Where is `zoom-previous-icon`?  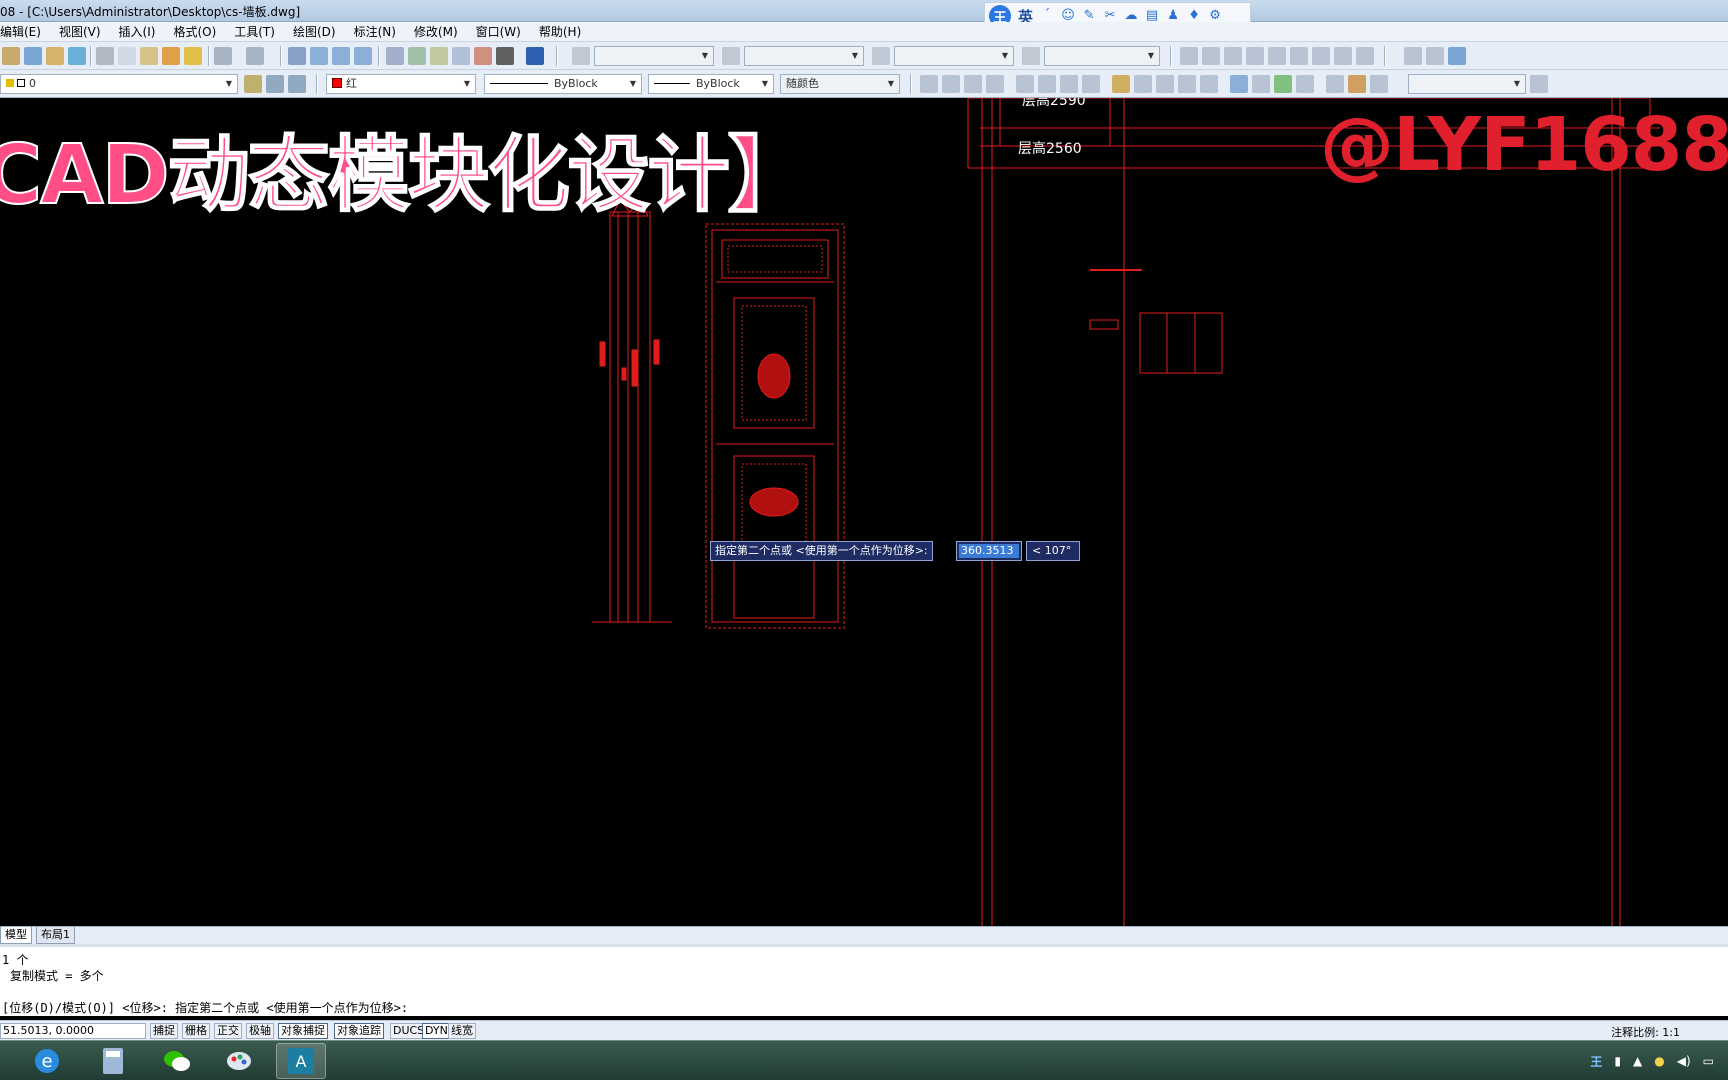 zoom-previous-icon is located at coordinates (363, 56).